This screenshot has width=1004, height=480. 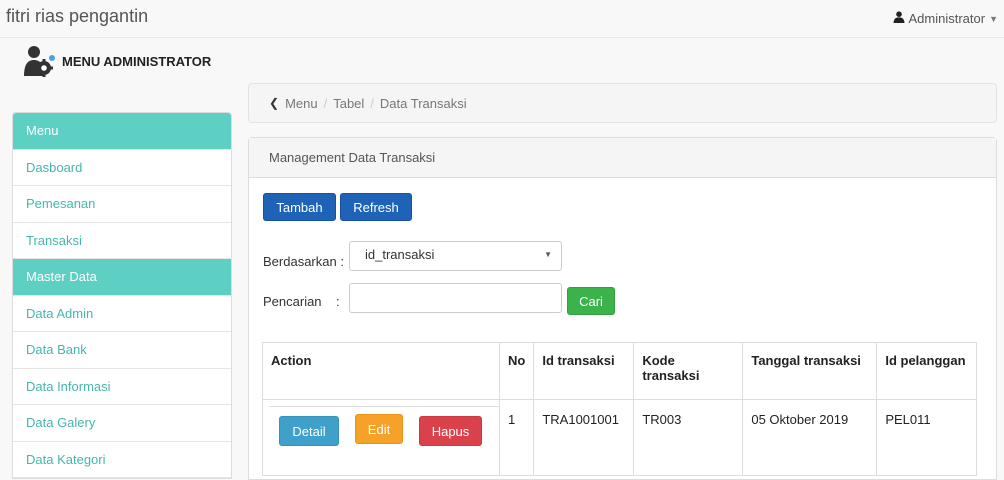 I want to click on breadcrumb-item-current: Data Transaksi, so click(x=423, y=103).